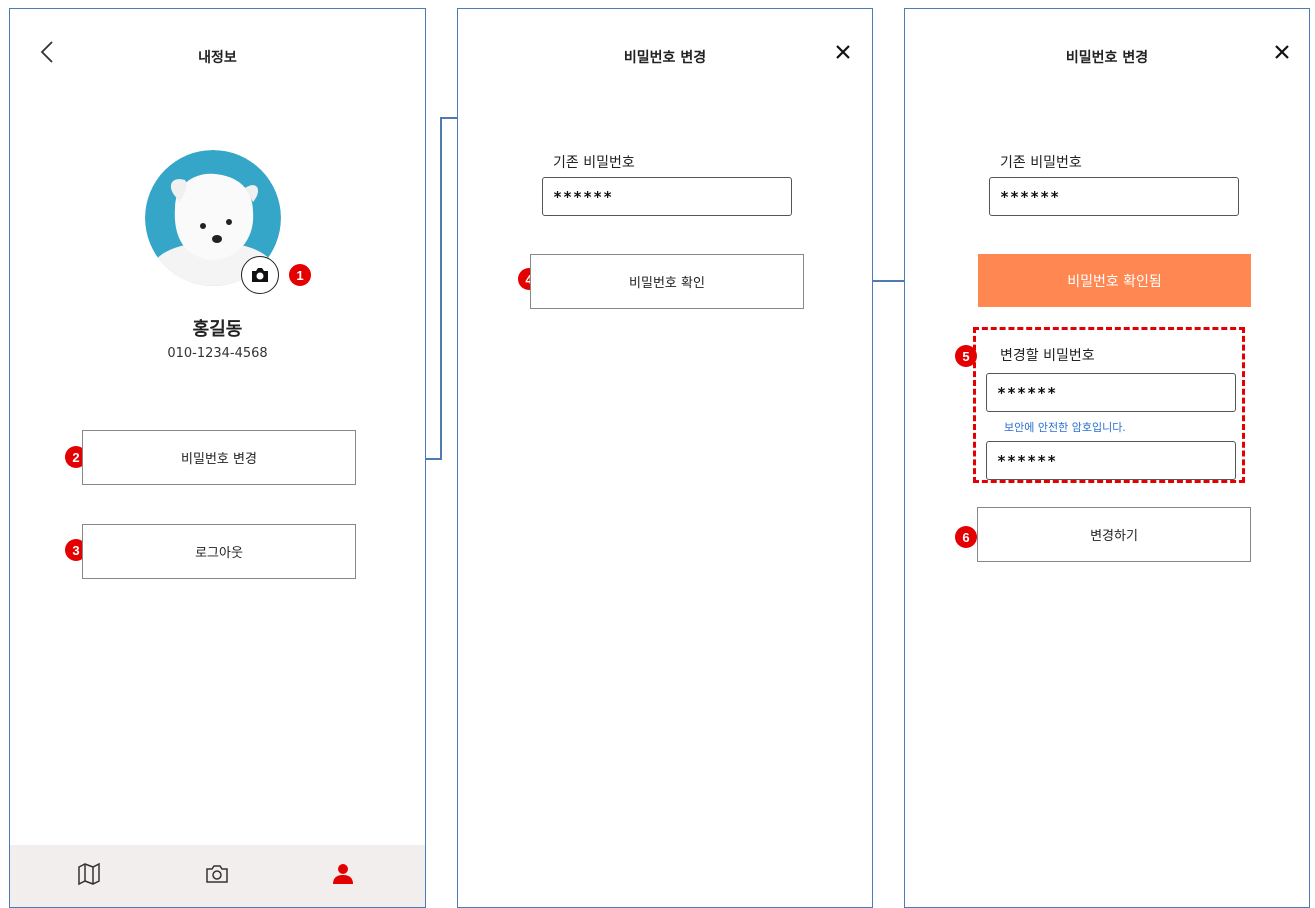 Image resolution: width=1315 pixels, height=908 pixels. What do you see at coordinates (1111, 460) in the screenshot?
I see `confirm-password-input: ******` at bounding box center [1111, 460].